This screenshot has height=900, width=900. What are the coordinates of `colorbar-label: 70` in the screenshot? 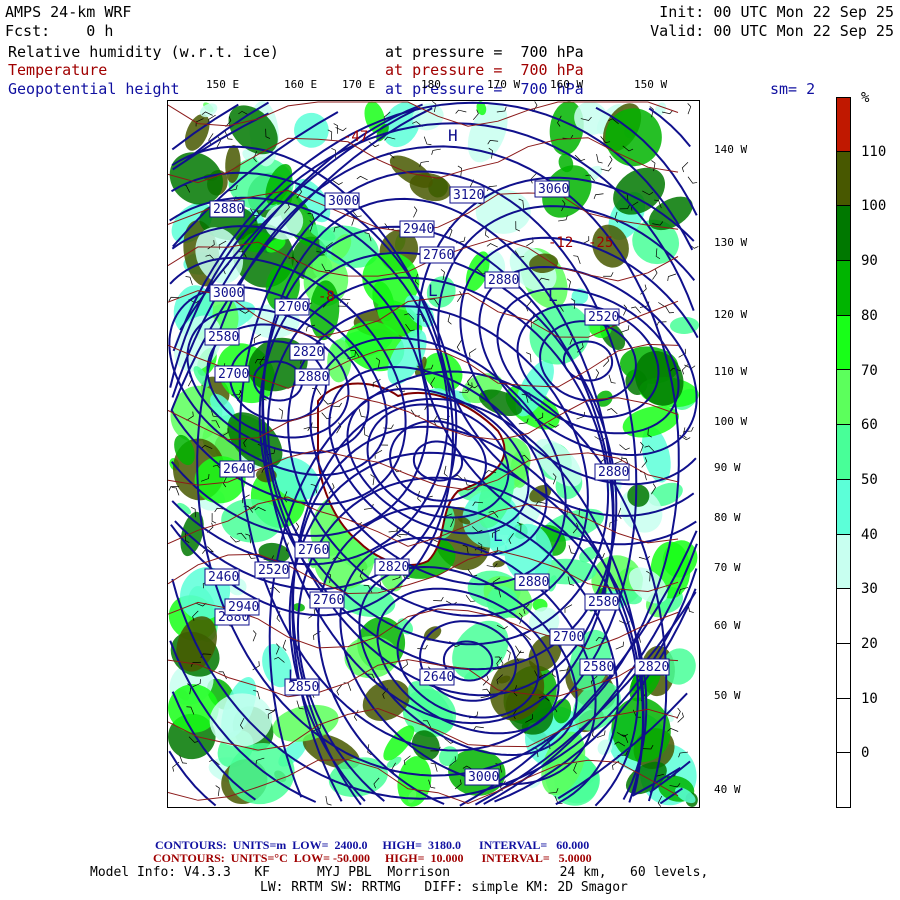 It's located at (869, 370).